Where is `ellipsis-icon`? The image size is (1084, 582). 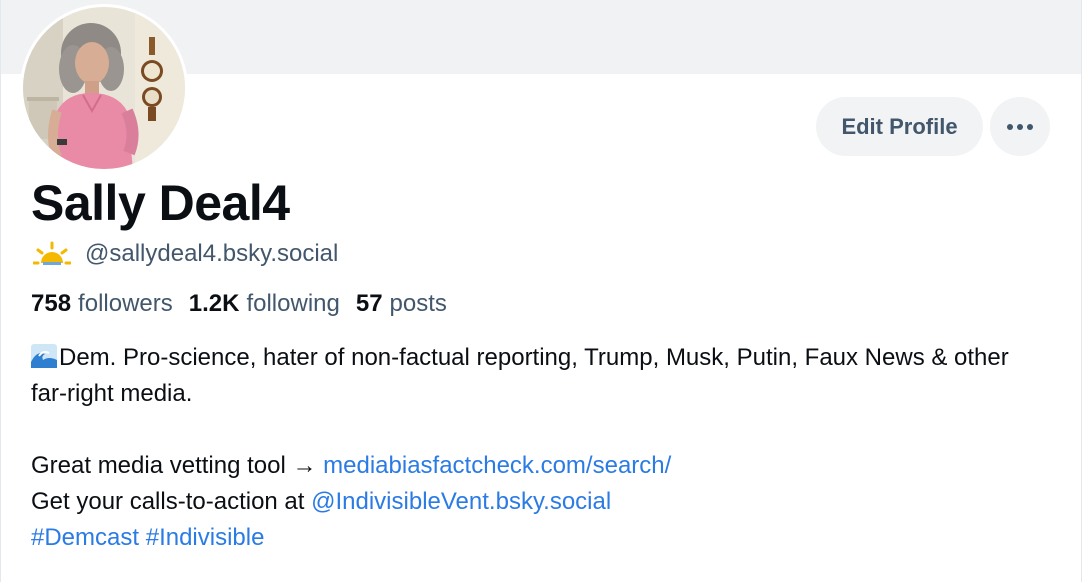 ellipsis-icon is located at coordinates (1020, 126).